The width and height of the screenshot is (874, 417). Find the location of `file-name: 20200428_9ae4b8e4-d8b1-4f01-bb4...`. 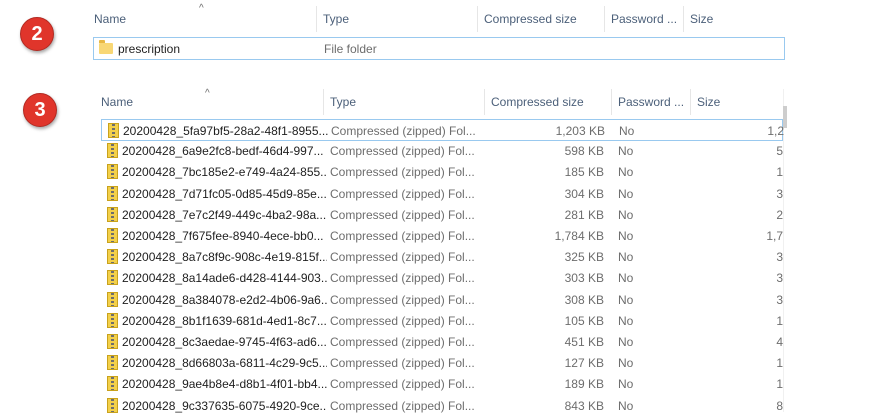

file-name: 20200428_9ae4b8e4-d8b1-4f01-bb4... is located at coordinates (224, 384).